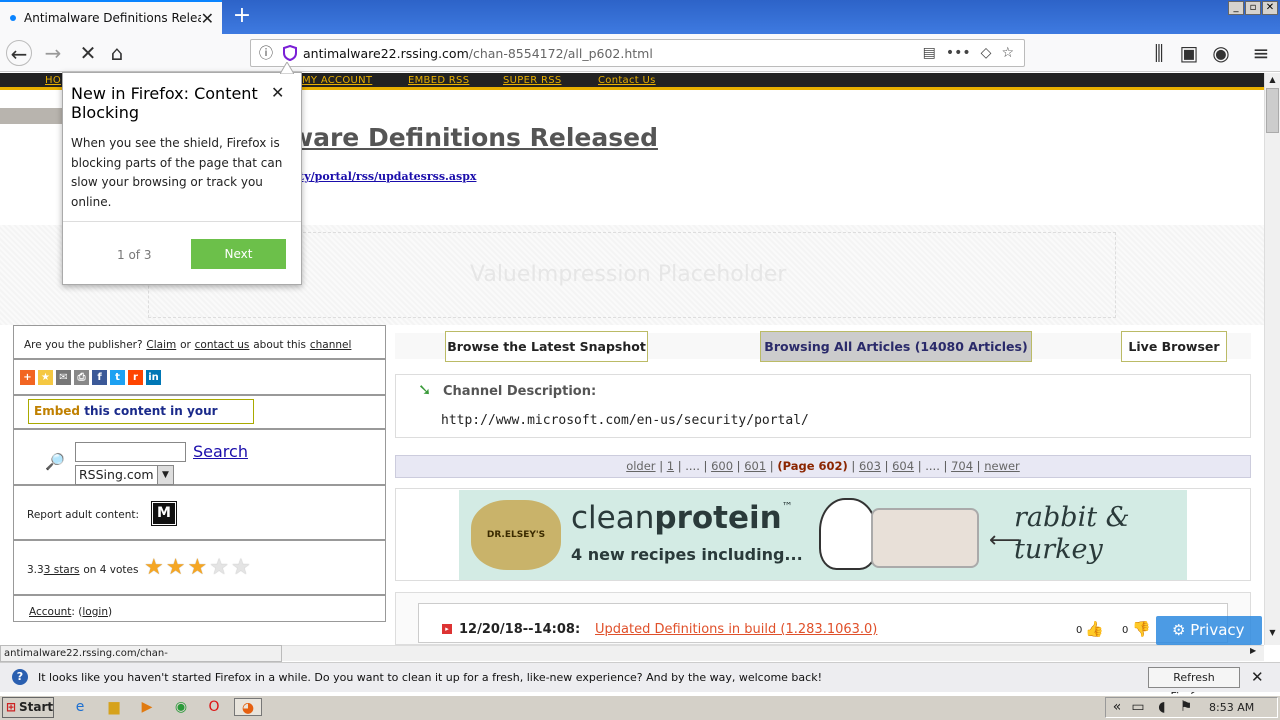  What do you see at coordinates (114, 707) in the screenshot?
I see `folder-icon: ▆` at bounding box center [114, 707].